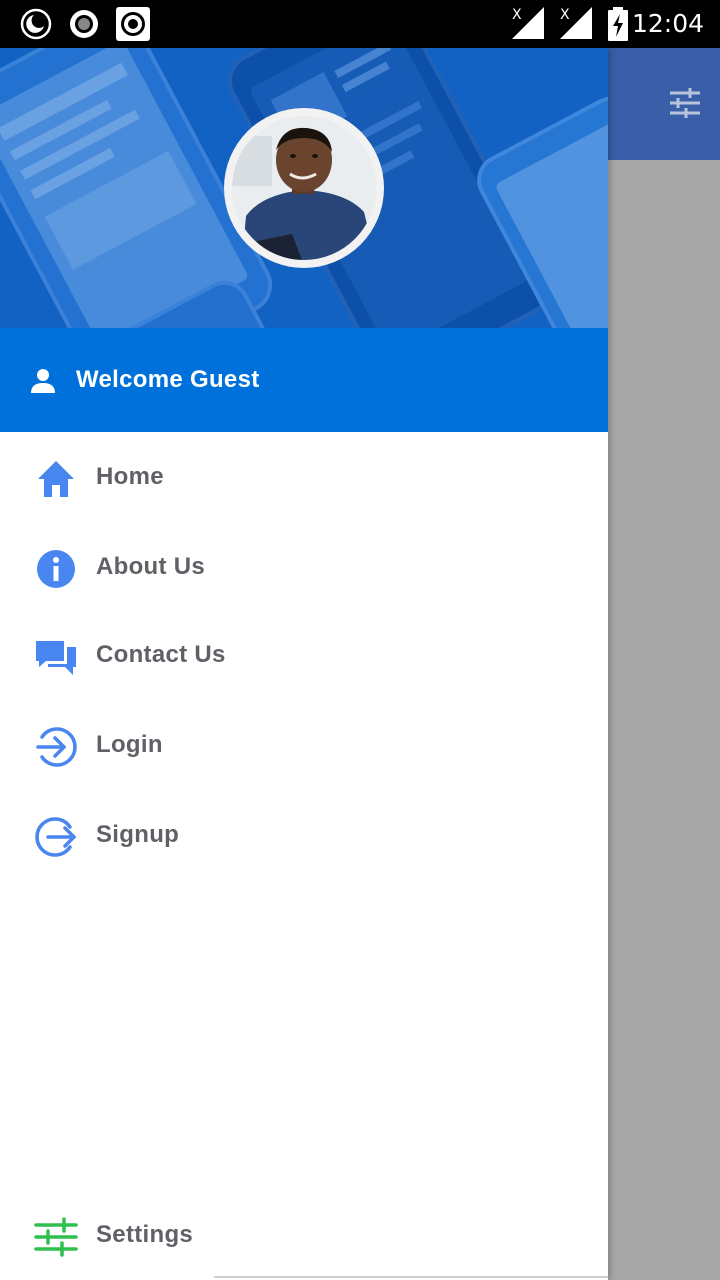 The height and width of the screenshot is (1280, 720). Describe the element at coordinates (411, 1277) in the screenshot. I see `bottom-divider` at that location.